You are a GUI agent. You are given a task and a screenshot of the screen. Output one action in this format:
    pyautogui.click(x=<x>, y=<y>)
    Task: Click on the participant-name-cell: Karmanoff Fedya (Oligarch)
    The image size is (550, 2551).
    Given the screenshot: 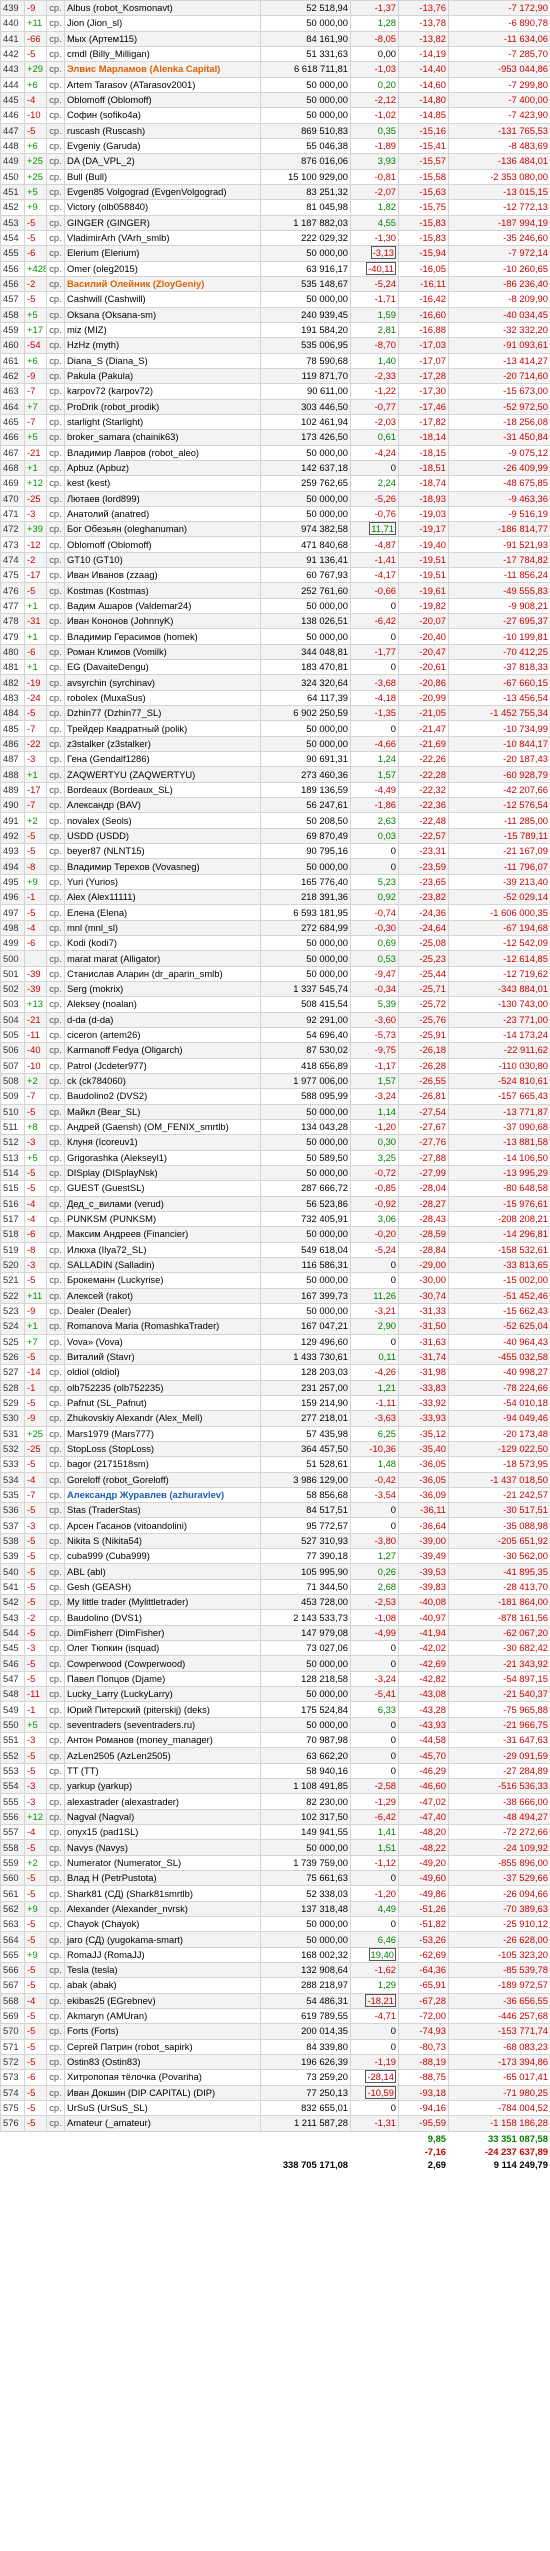 What is the action you would take?
    pyautogui.click(x=162, y=1050)
    